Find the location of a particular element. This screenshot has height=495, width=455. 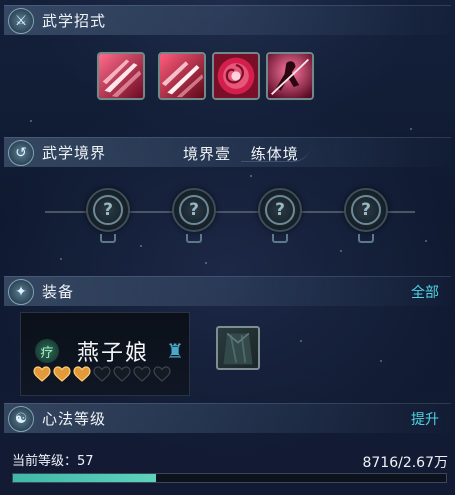

realm-level: 境界壹 is located at coordinates (207, 154).